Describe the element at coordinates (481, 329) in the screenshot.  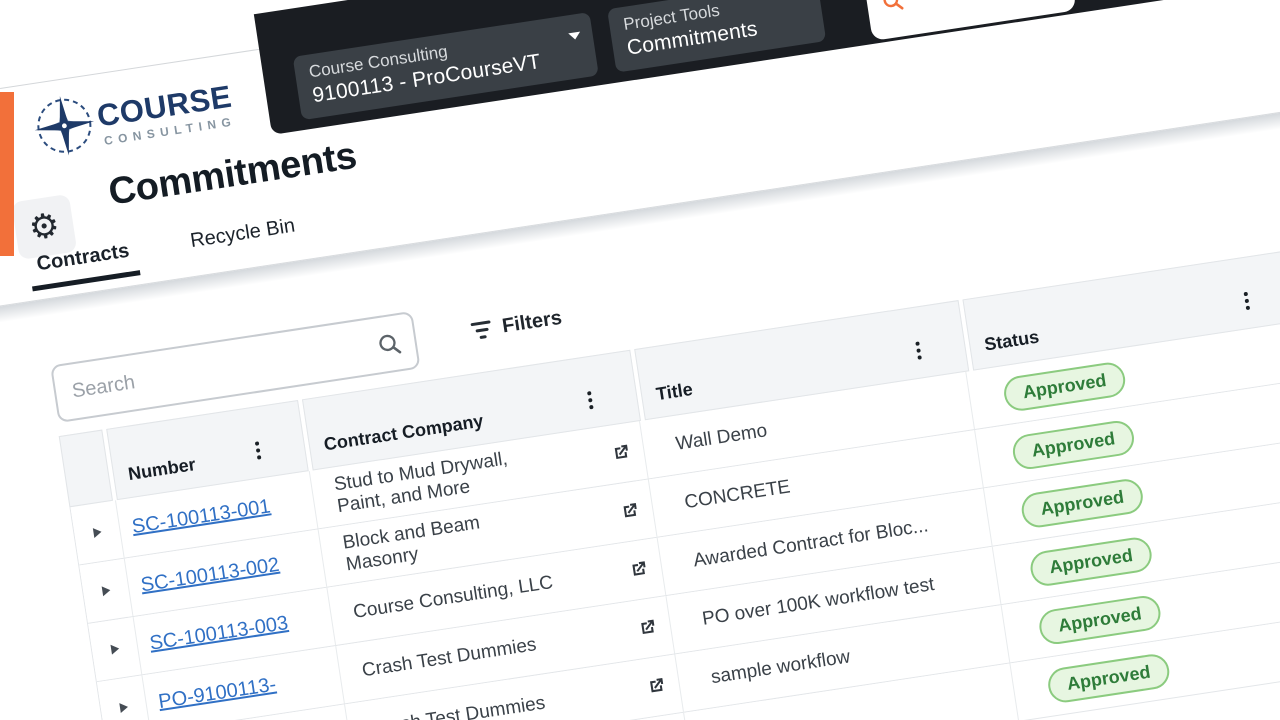
I see `filter-icon` at that location.